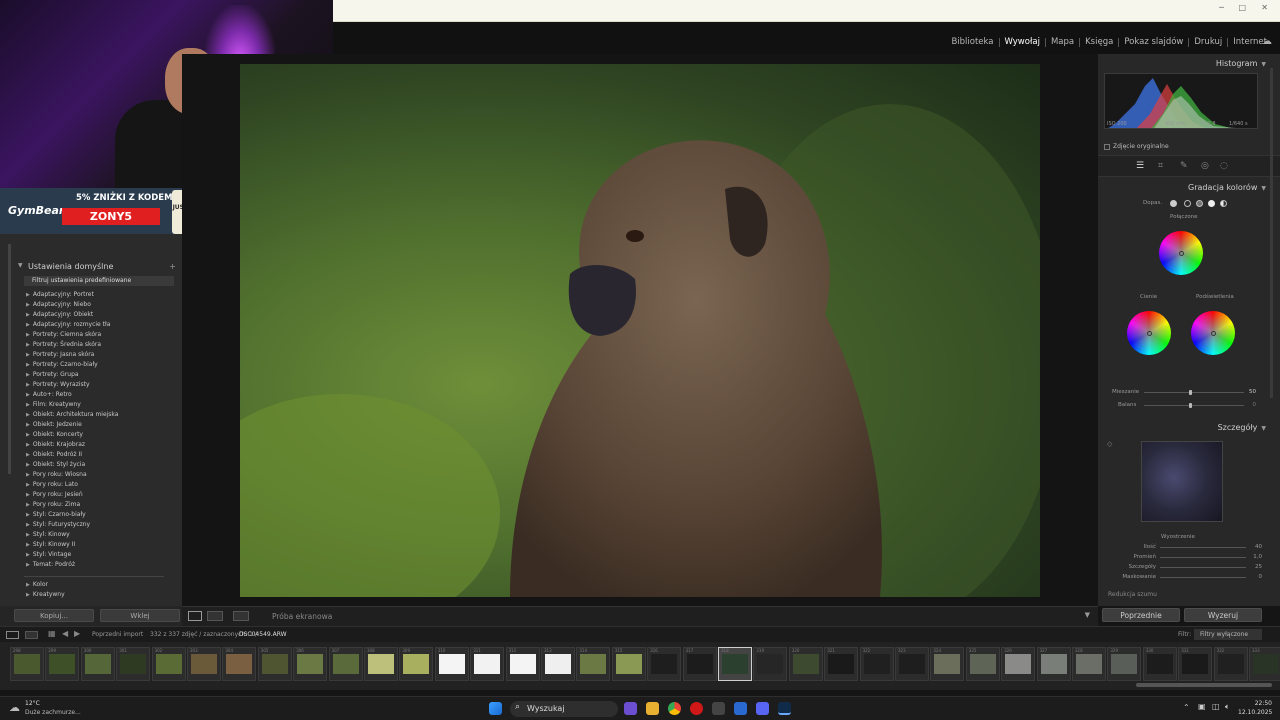 The image size is (1280, 720). Describe the element at coordinates (1216, 706) in the screenshot. I see `network-icon: ◫` at that location.